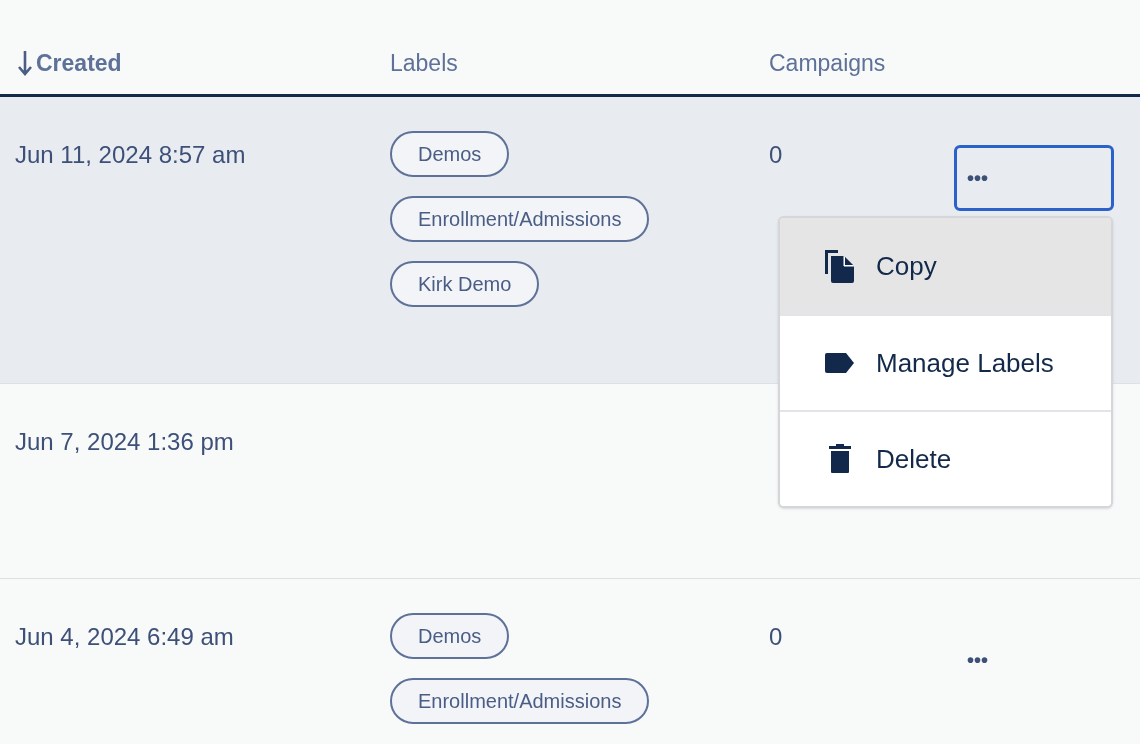 Image resolution: width=1140 pixels, height=744 pixels. Describe the element at coordinates (840, 266) in the screenshot. I see `copy-icon` at that location.